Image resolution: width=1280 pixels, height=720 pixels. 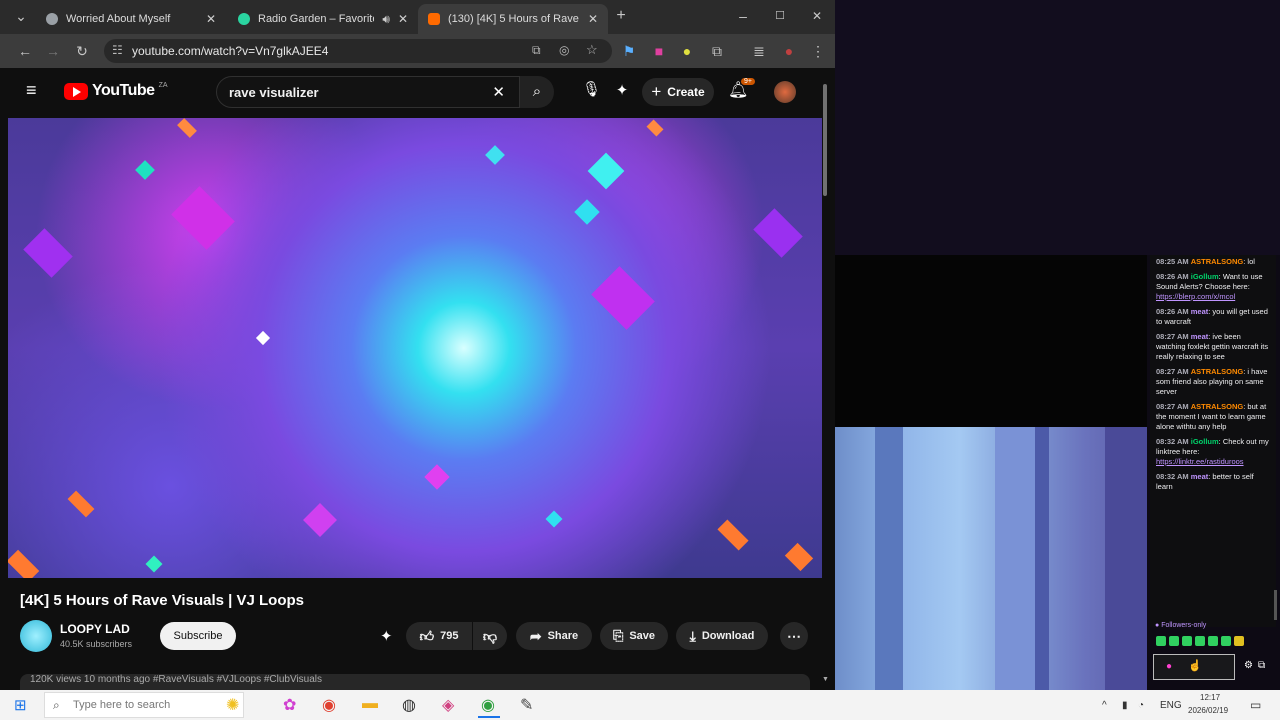 I want to click on channel-avatar, so click(x=36, y=636).